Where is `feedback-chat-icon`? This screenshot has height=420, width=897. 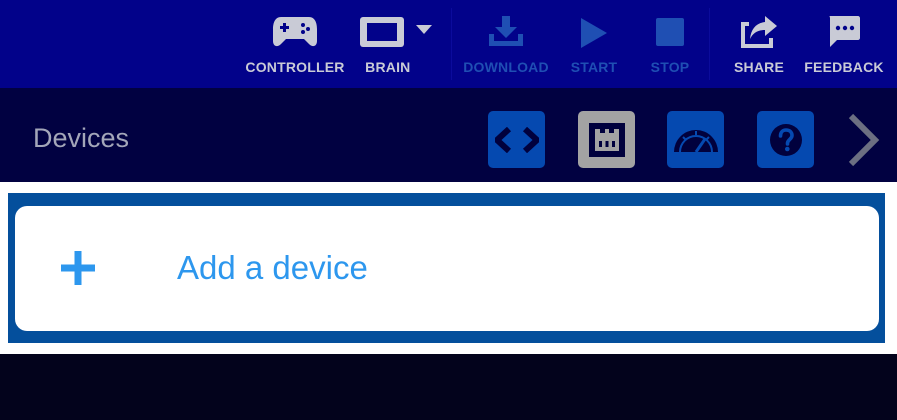
feedback-chat-icon is located at coordinates (844, 31).